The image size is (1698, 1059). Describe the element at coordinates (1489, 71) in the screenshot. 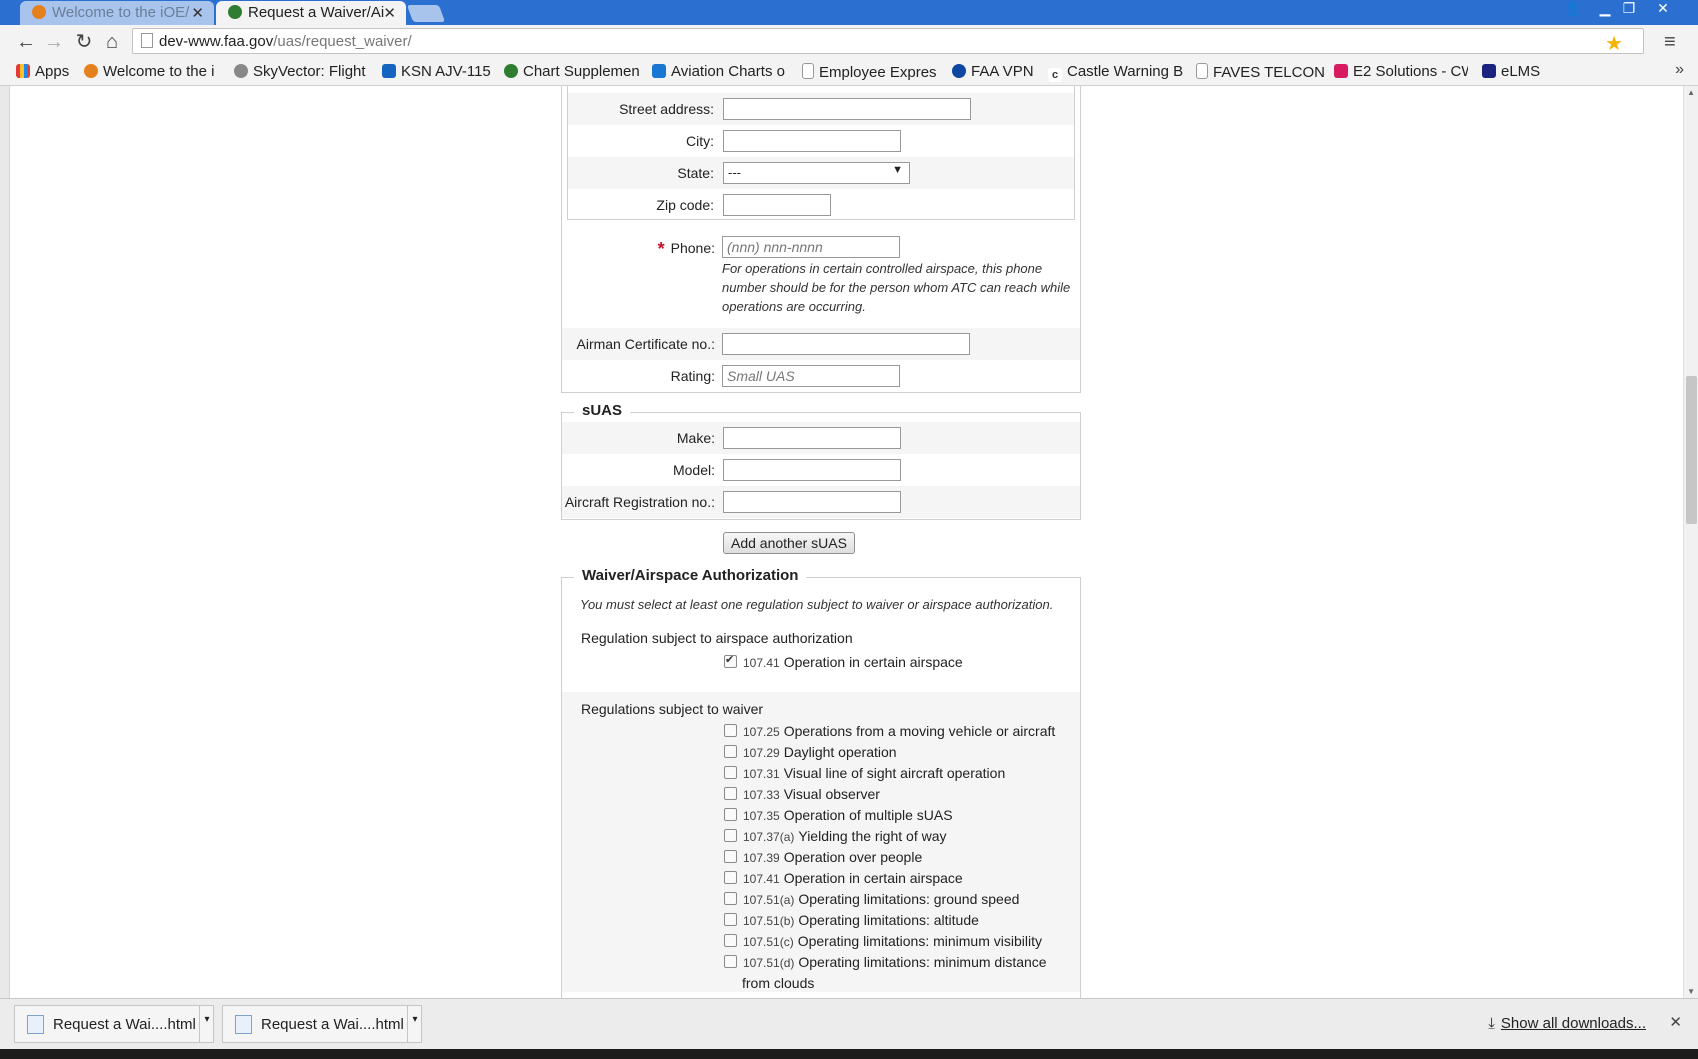

I see `faa-icon` at that location.